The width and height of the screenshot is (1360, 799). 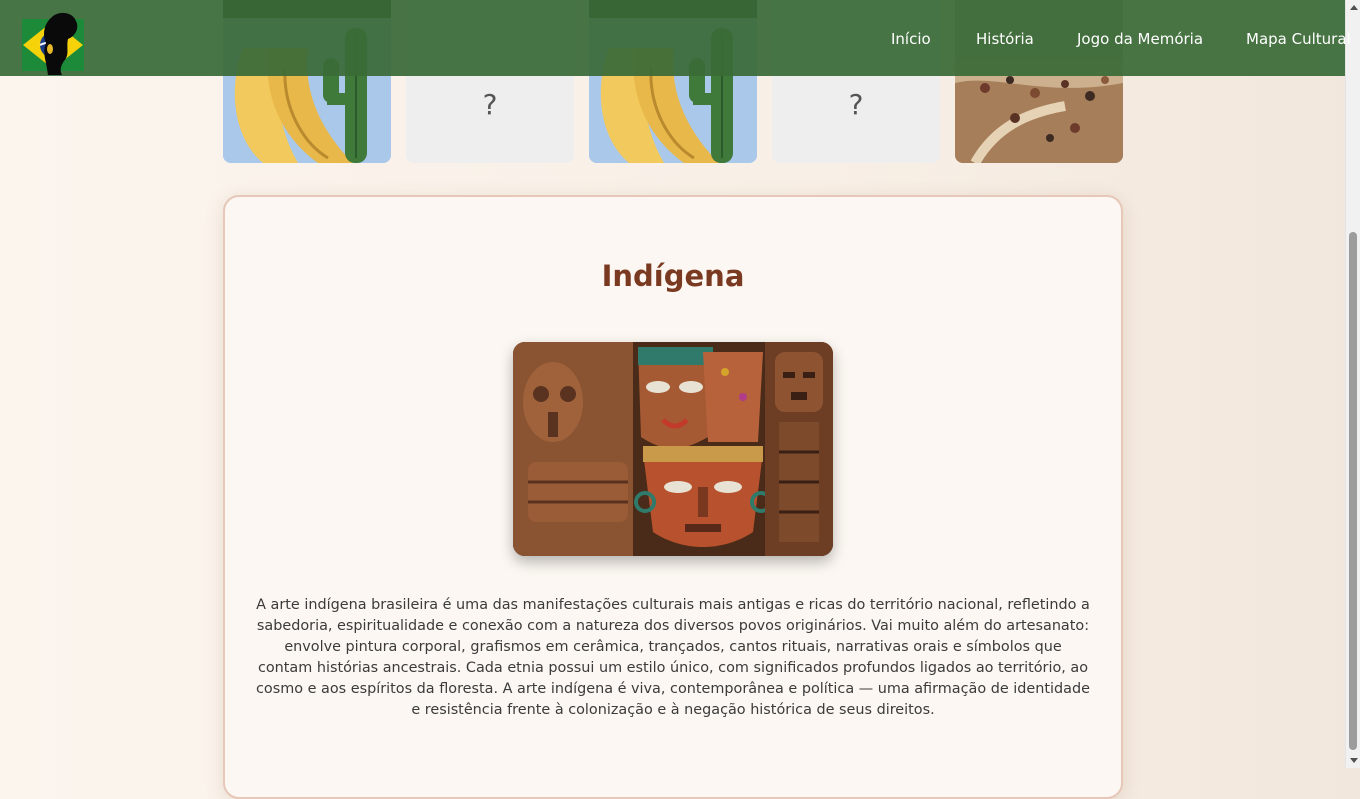 What do you see at coordinates (1298, 39) in the screenshot?
I see `nav-mapa-cultural: Mapa Cultural` at bounding box center [1298, 39].